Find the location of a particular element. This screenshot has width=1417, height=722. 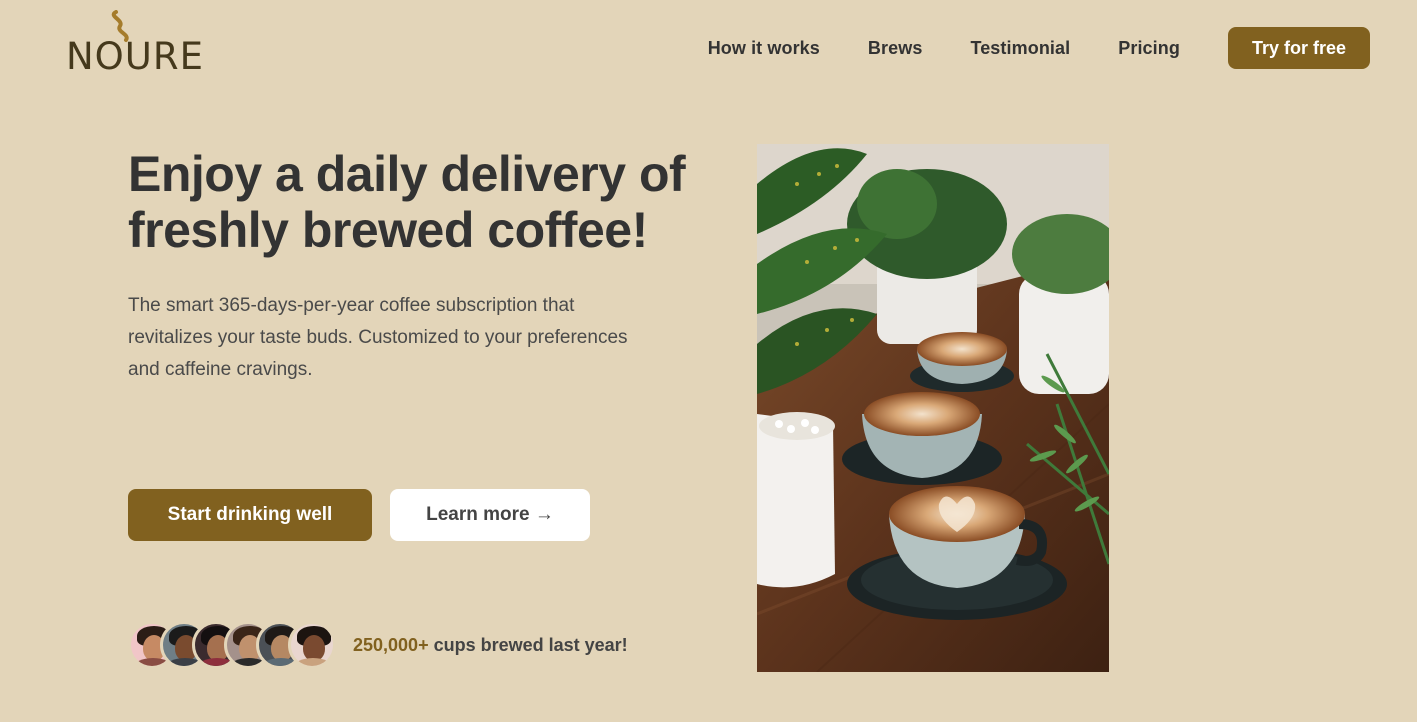

nav-how-it-works: How it works is located at coordinates (764, 48).